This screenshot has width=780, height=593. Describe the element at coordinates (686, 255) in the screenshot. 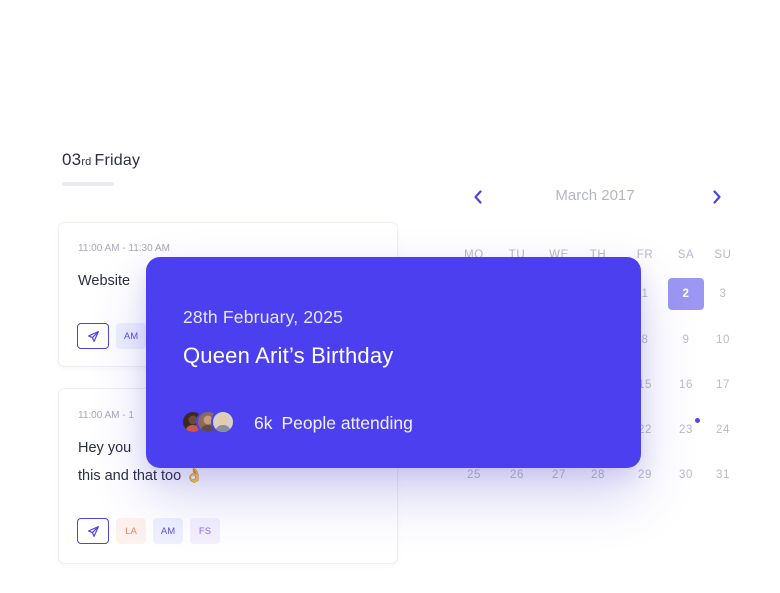

I see `weekday-sa: SA` at that location.